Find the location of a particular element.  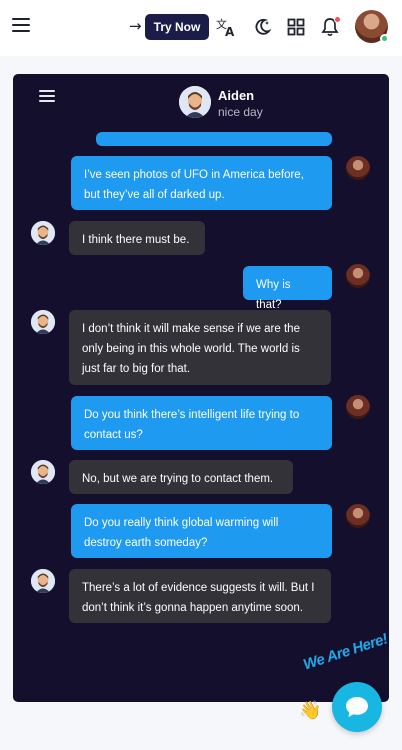

message-bubble-received: I think there must be. is located at coordinates (137, 238).